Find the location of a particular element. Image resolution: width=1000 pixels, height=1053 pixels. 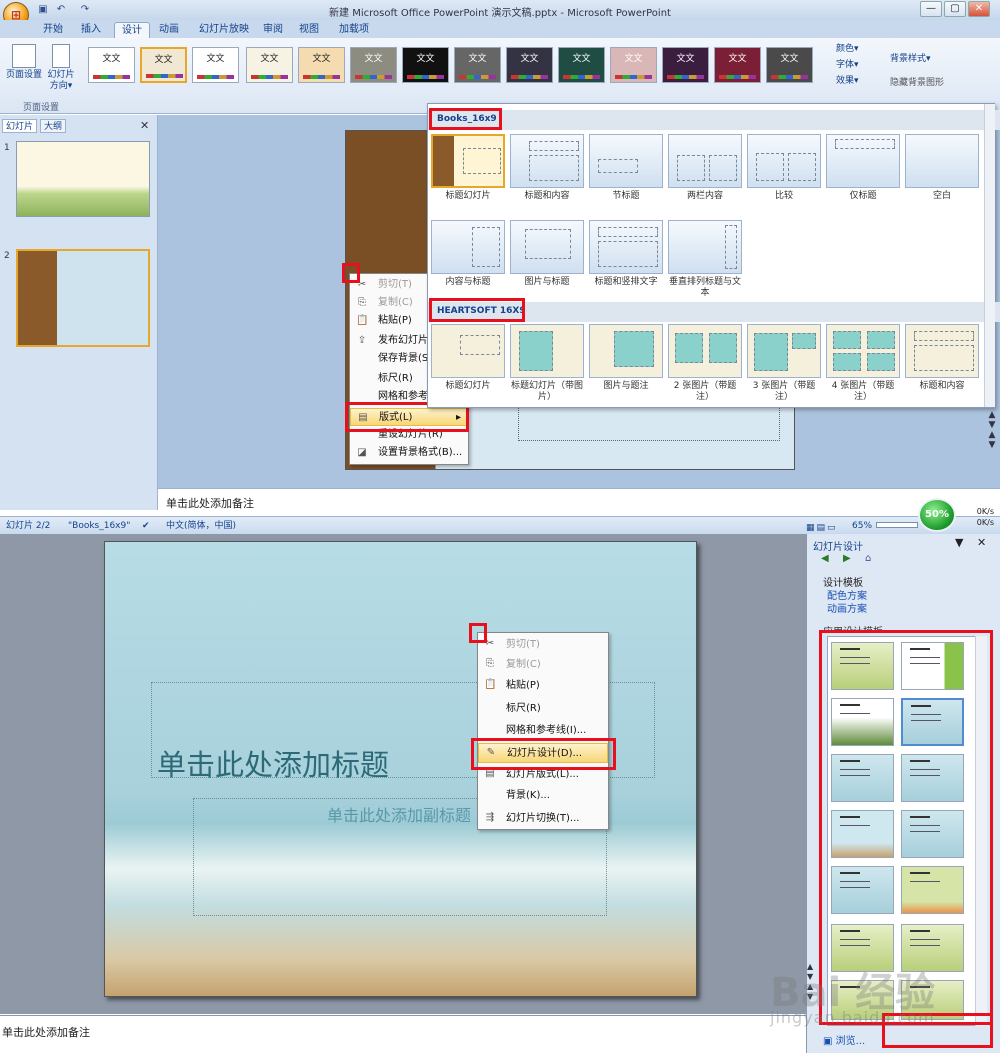

layout-hs-2-pictures: 2 张图片（带题注） is located at coordinates (705, 363).